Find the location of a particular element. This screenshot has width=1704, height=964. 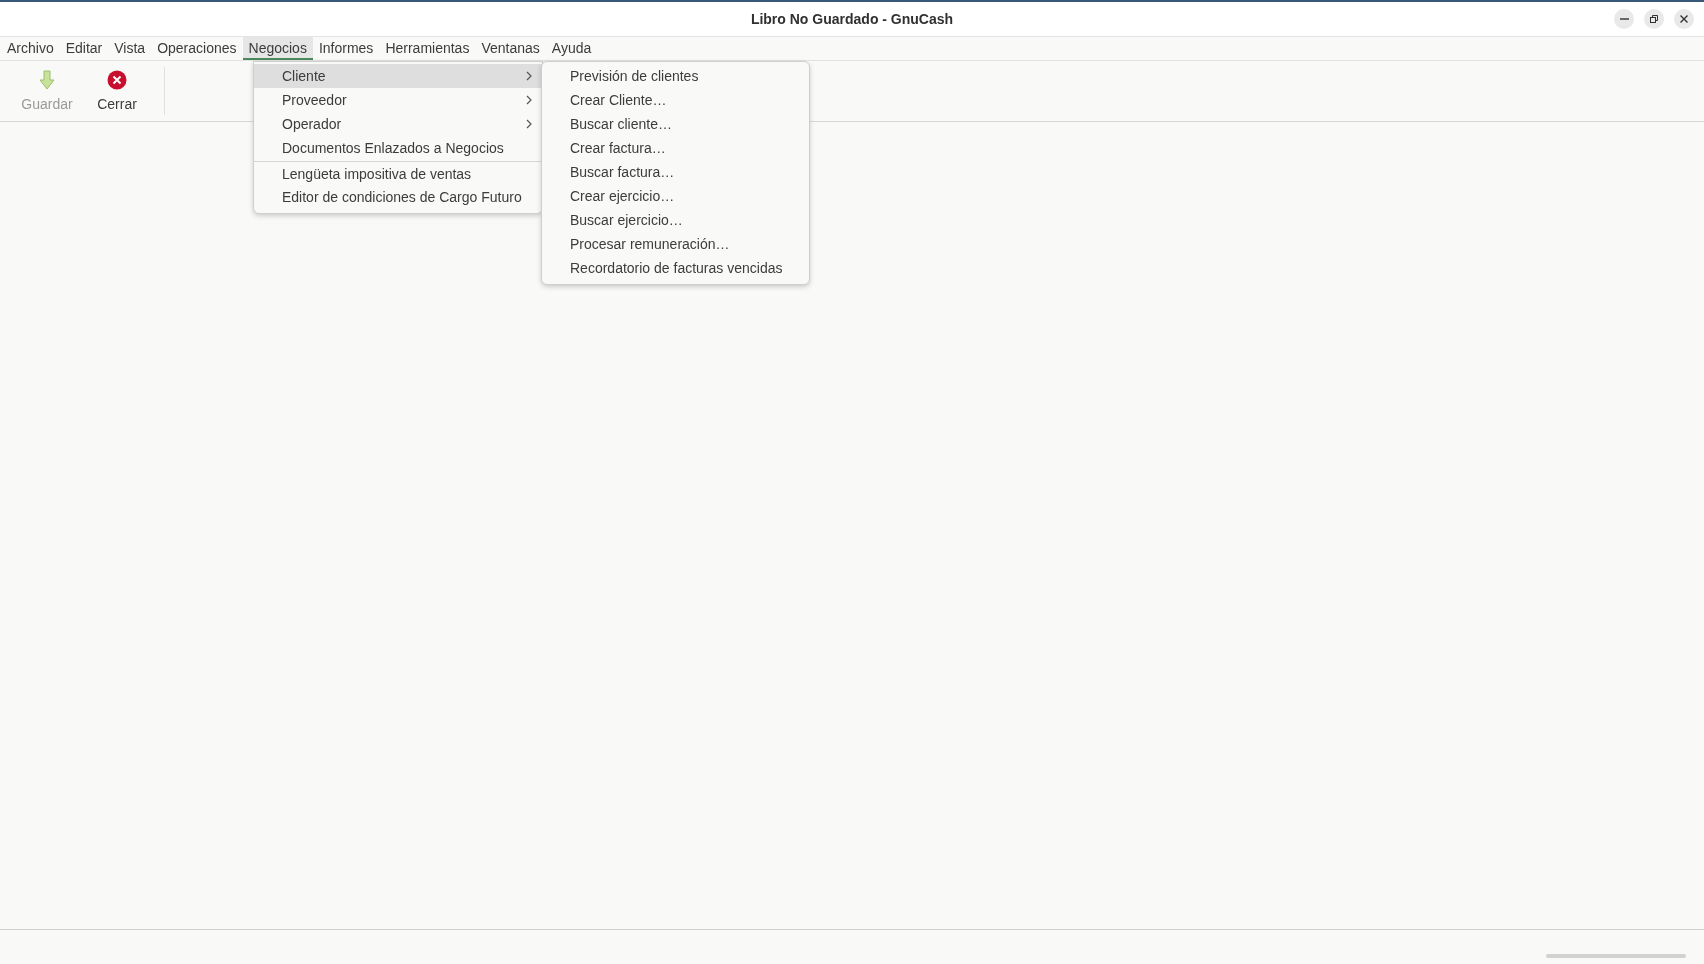

menu-item: Vista is located at coordinates (130, 48).